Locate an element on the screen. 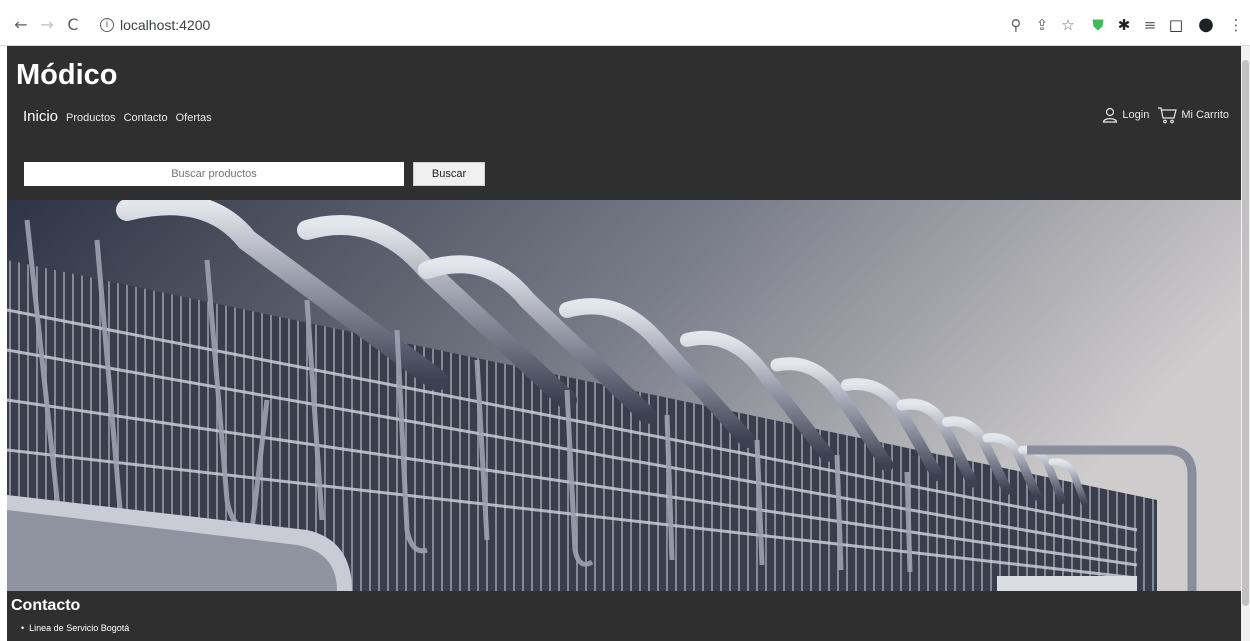 This screenshot has height=641, width=1250. cart-link: Mi Carrito is located at coordinates (1193, 115).